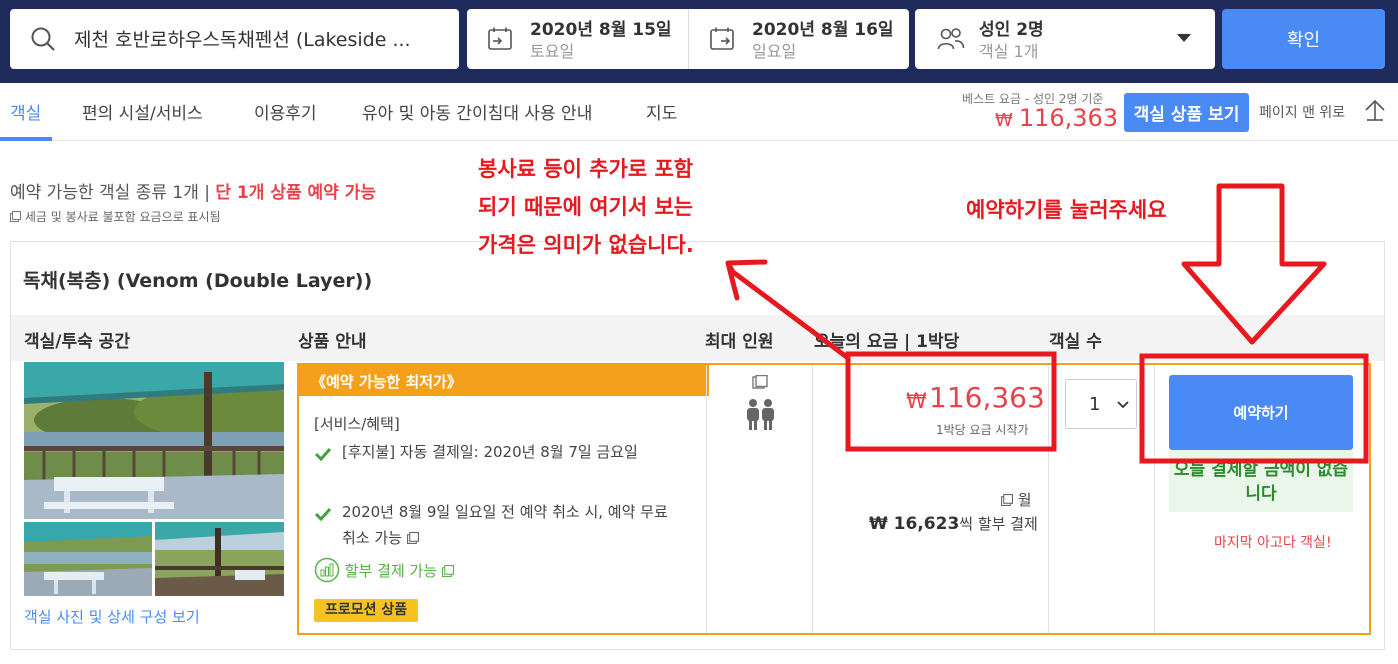  Describe the element at coordinates (1095, 404) in the screenshot. I see `room-quantity-value: 1` at that location.